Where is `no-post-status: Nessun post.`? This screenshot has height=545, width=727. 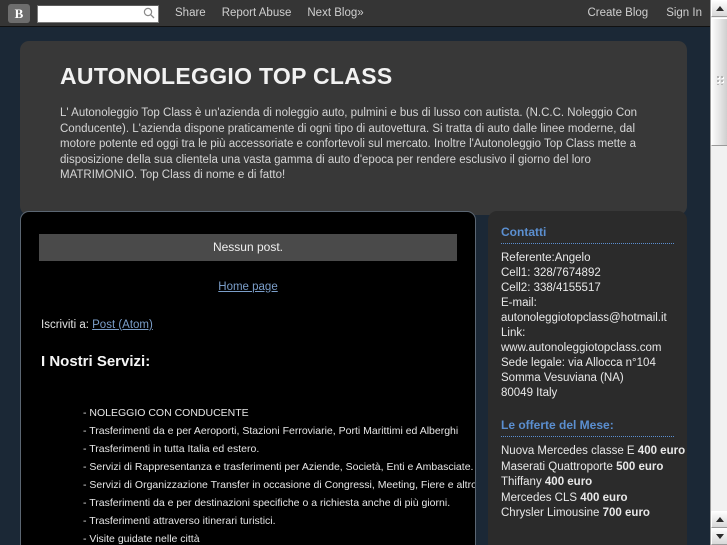
no-post-status: Nessun post. is located at coordinates (248, 247).